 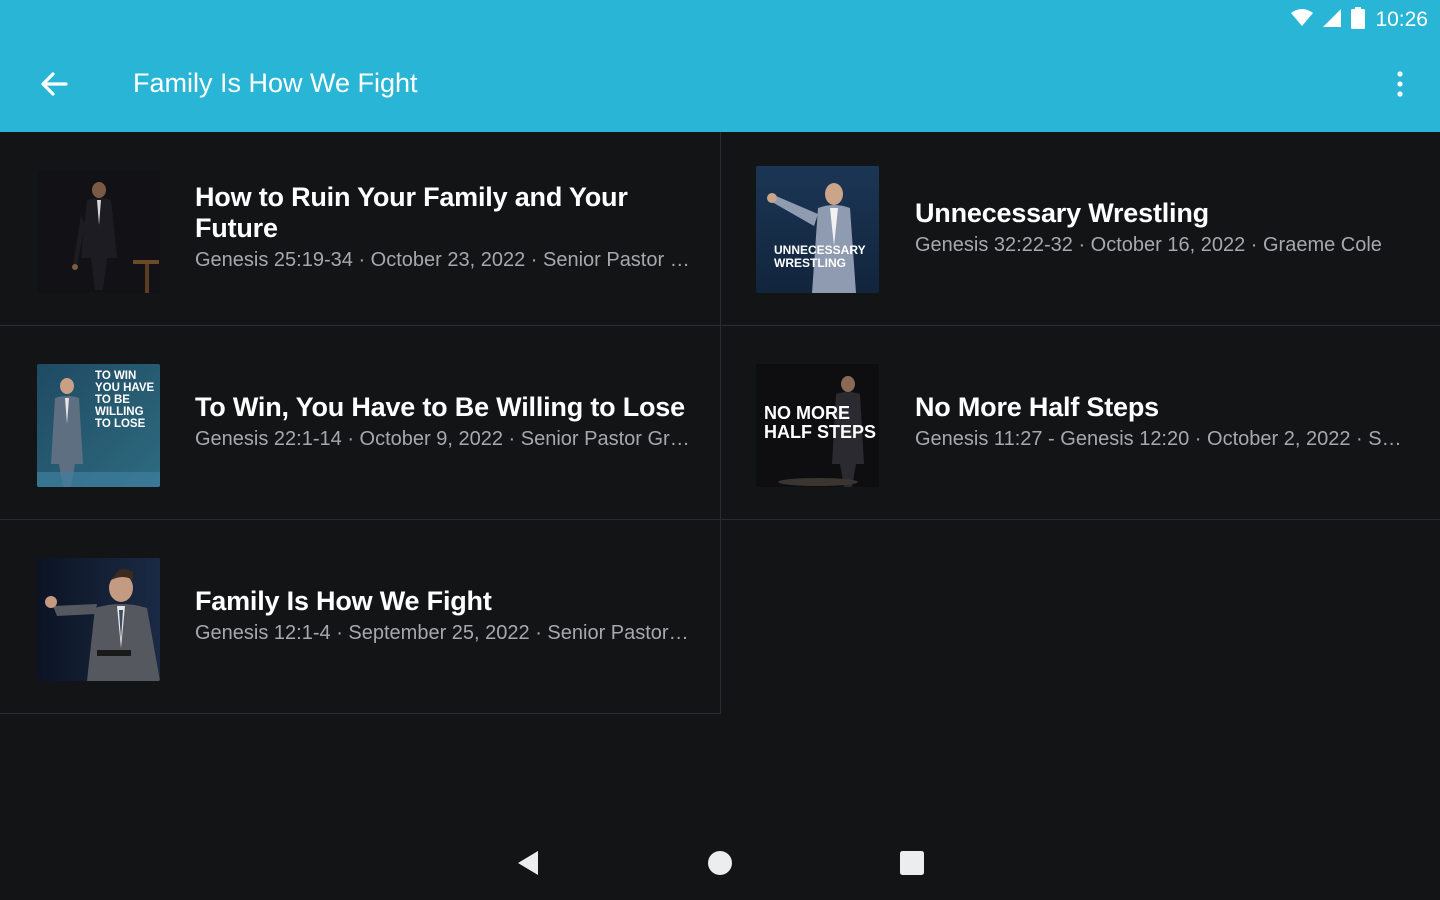 I want to click on nav-back-icon, so click(x=528, y=865).